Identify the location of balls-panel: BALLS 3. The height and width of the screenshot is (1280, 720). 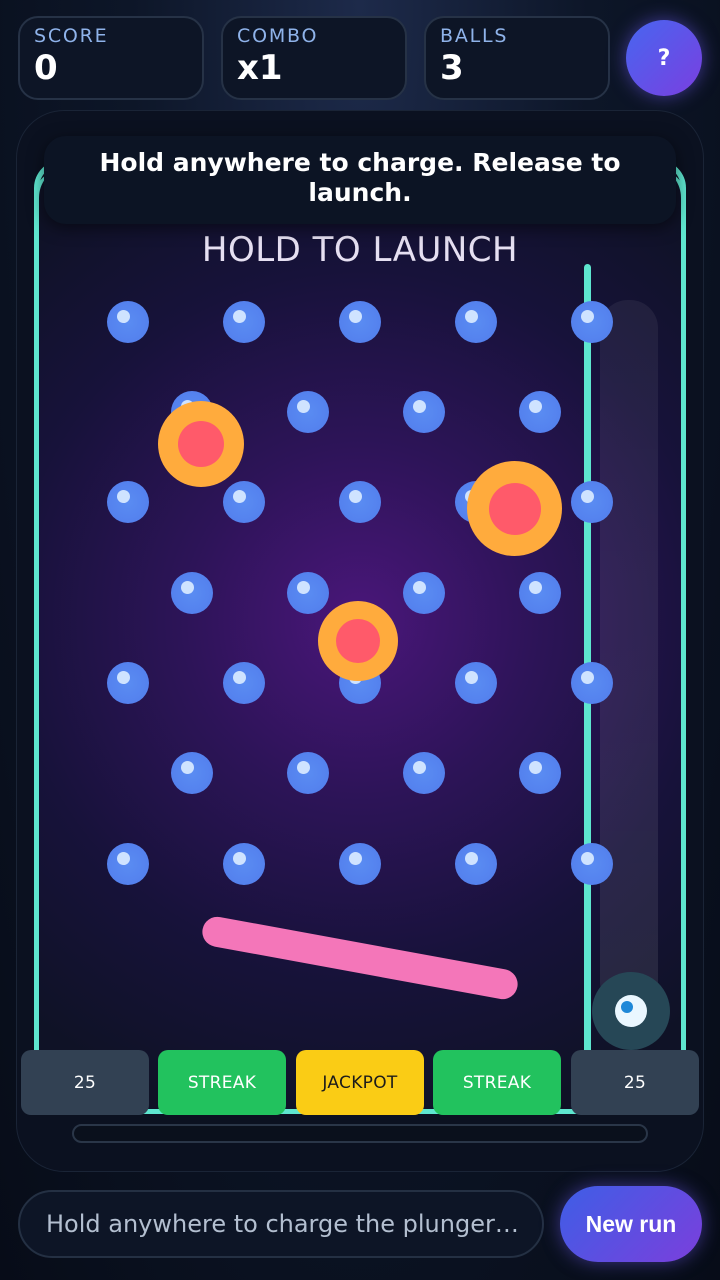
(517, 58).